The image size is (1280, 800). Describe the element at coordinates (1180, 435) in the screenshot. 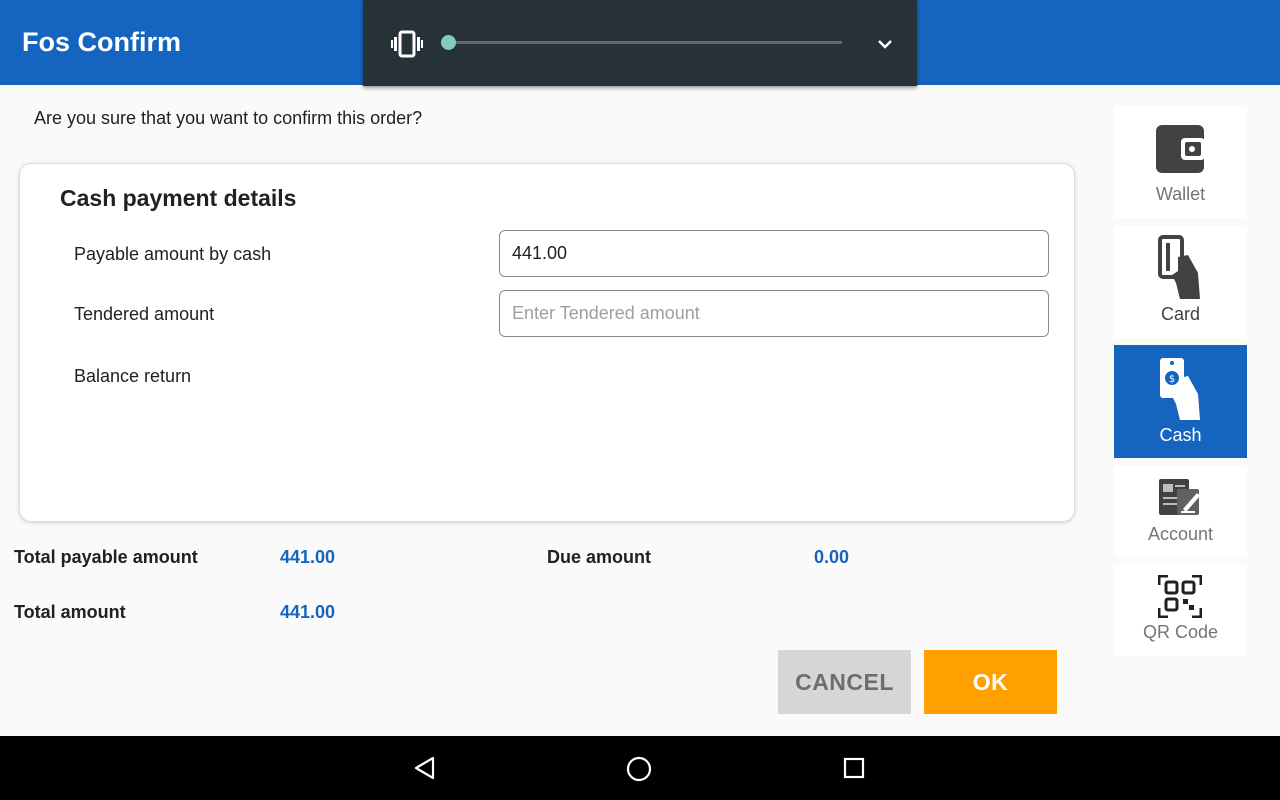

I see `payment-method-label: Cash` at that location.